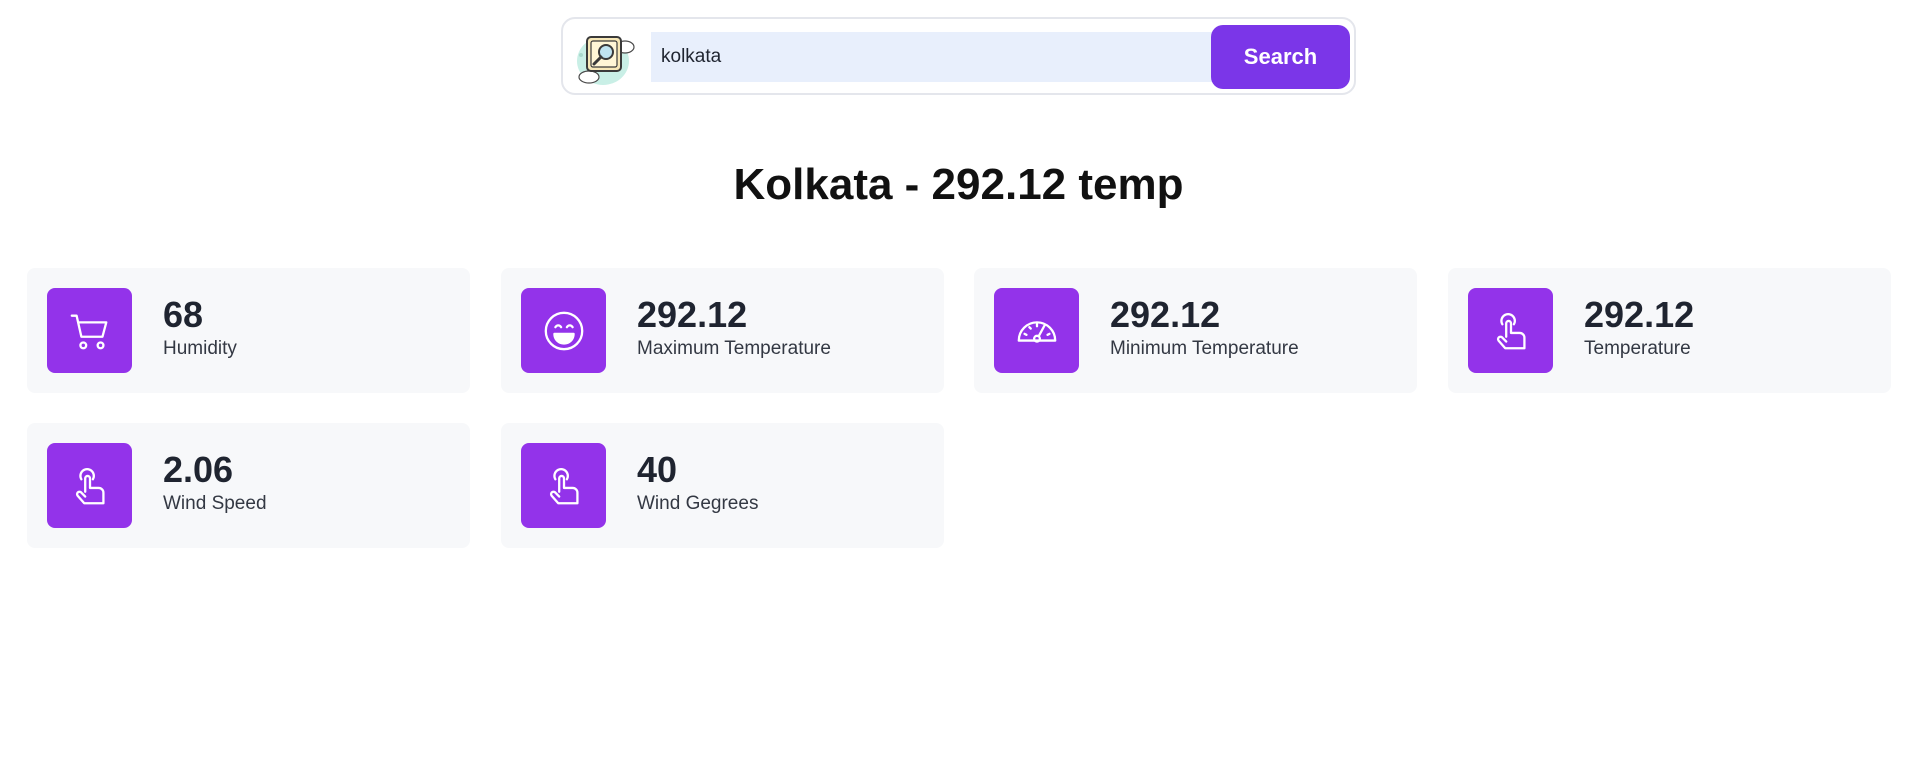 Image resolution: width=1917 pixels, height=757 pixels. What do you see at coordinates (657, 469) in the screenshot?
I see `stat-value: 40` at bounding box center [657, 469].